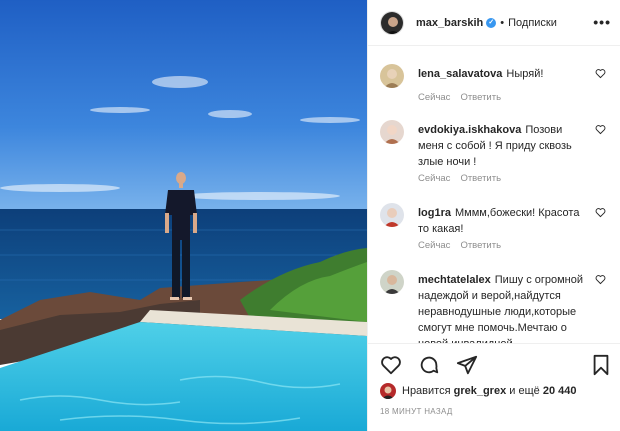 The width and height of the screenshot is (620, 431). What do you see at coordinates (467, 365) in the screenshot?
I see `share-paper-plane-icon` at bounding box center [467, 365].